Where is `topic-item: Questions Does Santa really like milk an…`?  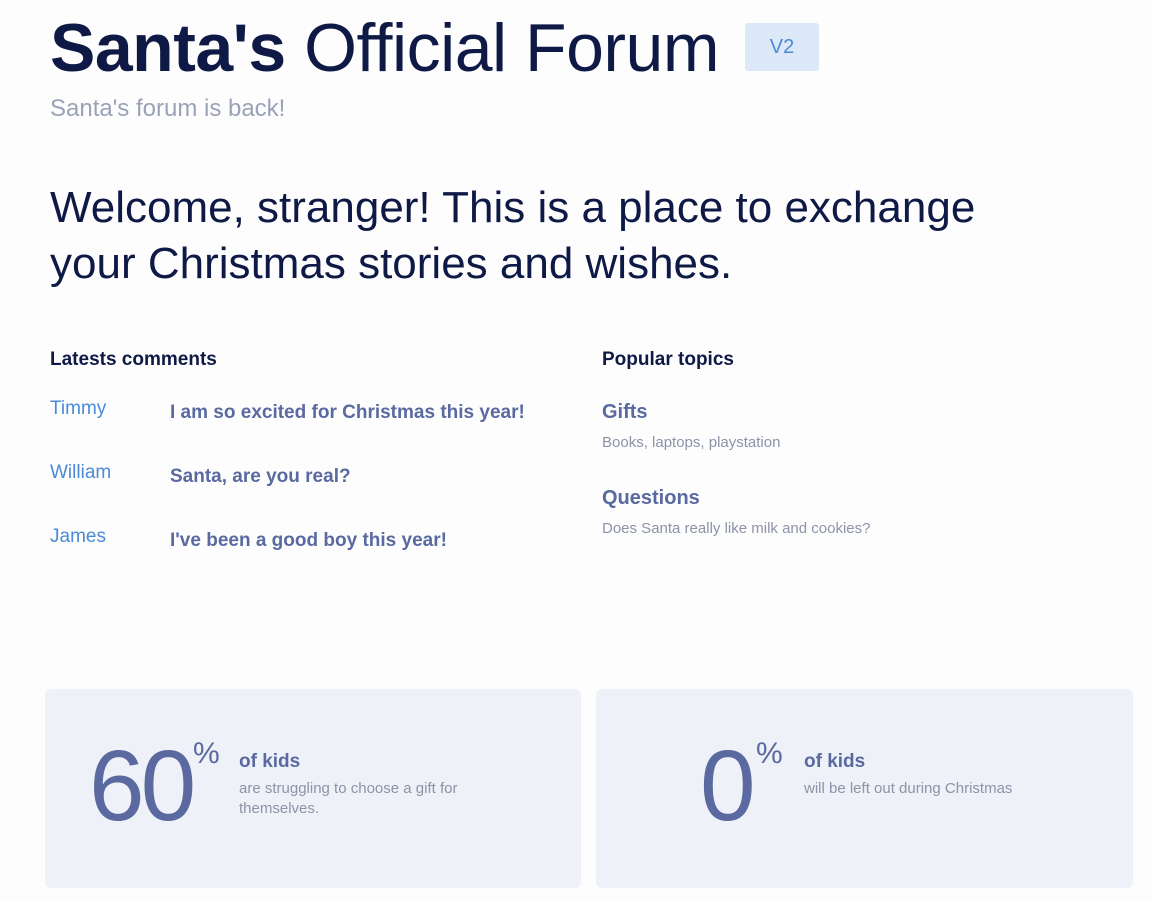
topic-item: Questions Does Santa really like milk an… is located at coordinates (852, 530).